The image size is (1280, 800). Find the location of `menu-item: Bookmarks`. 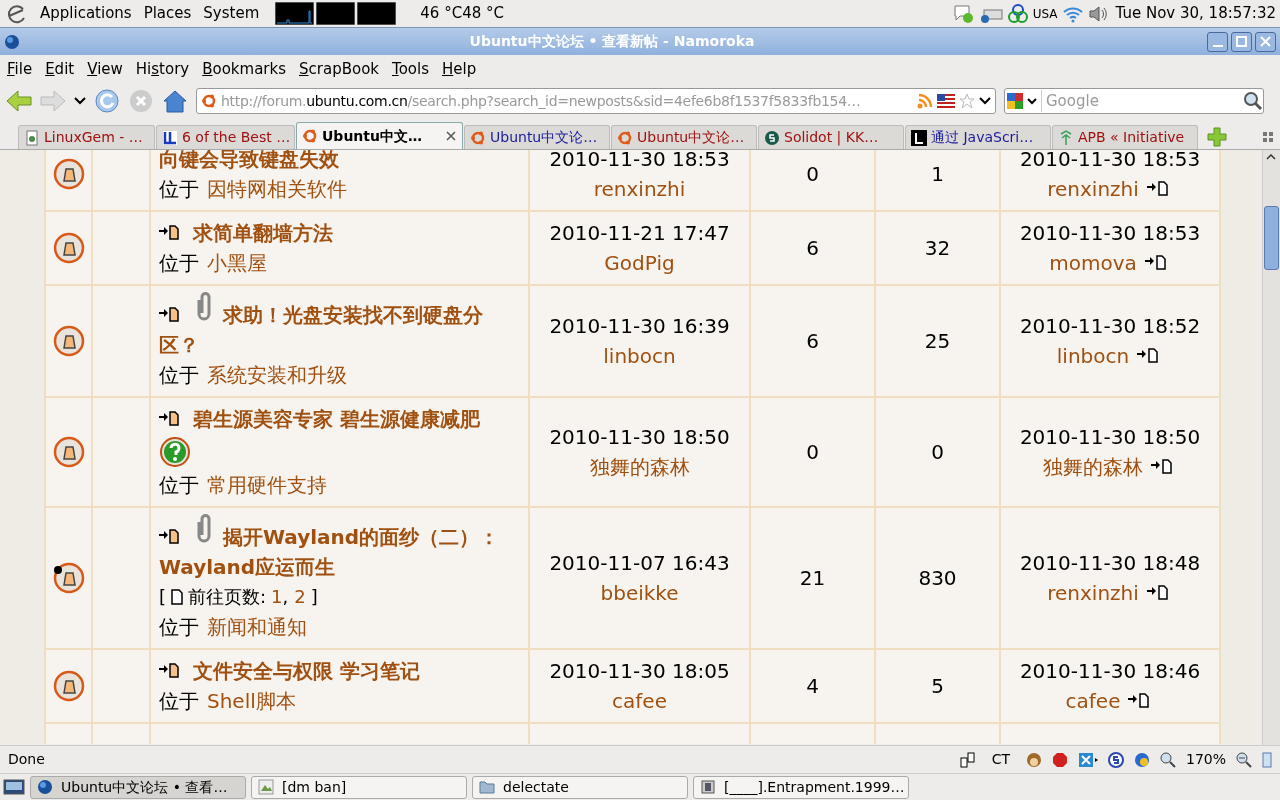

menu-item: Bookmarks is located at coordinates (244, 69).